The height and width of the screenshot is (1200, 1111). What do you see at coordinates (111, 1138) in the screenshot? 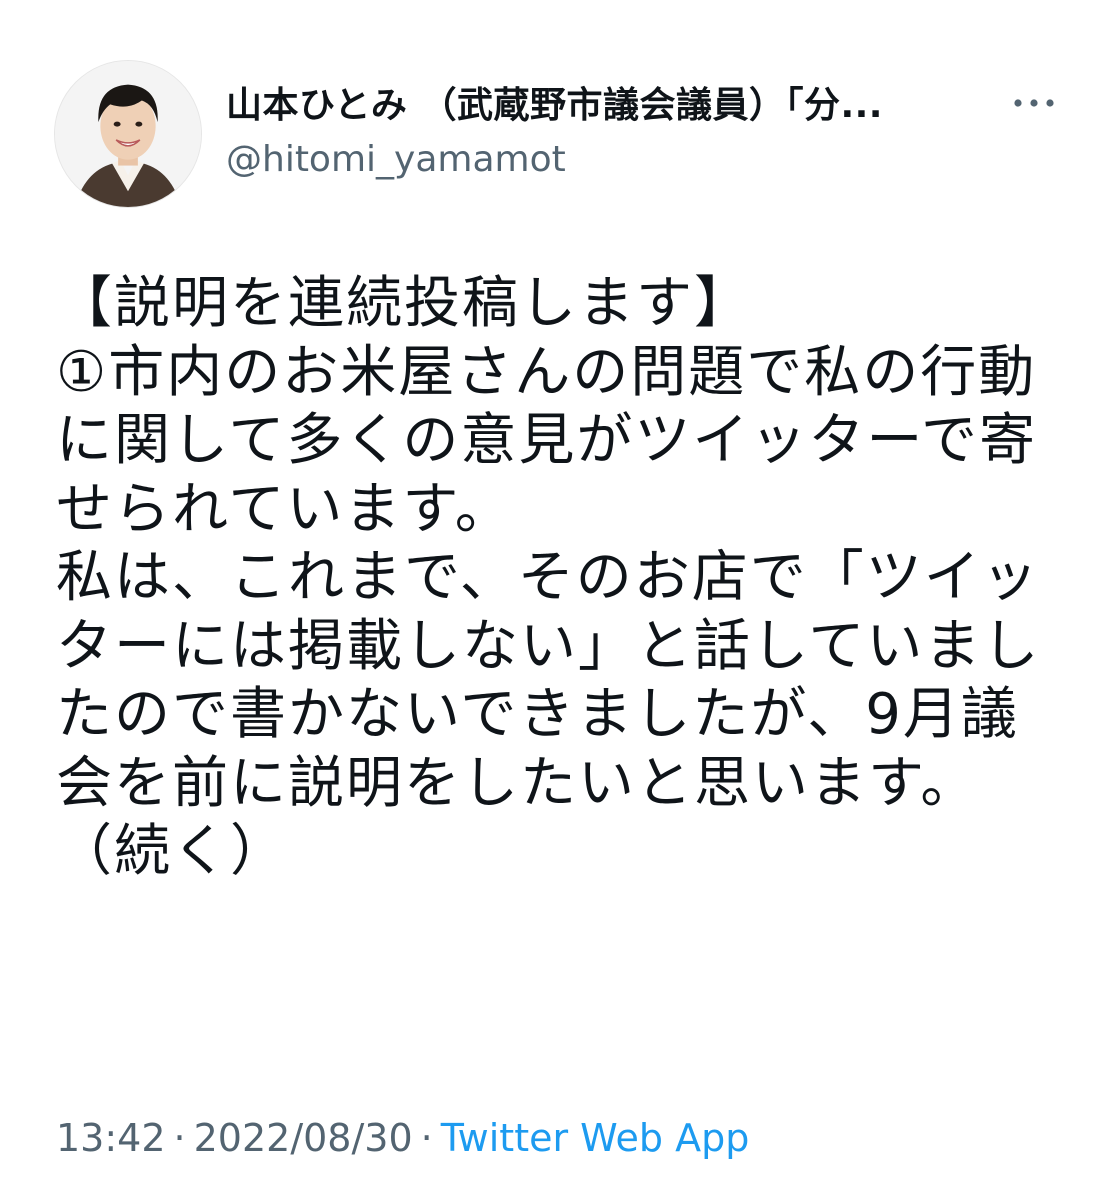
I see `tweet-time: 13:42` at bounding box center [111, 1138].